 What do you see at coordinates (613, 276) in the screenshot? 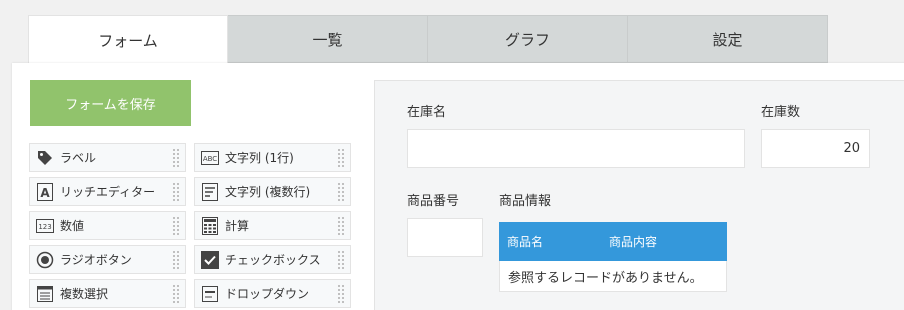
I see `related-records-empty-message: 参照するレコードがありません。` at bounding box center [613, 276].